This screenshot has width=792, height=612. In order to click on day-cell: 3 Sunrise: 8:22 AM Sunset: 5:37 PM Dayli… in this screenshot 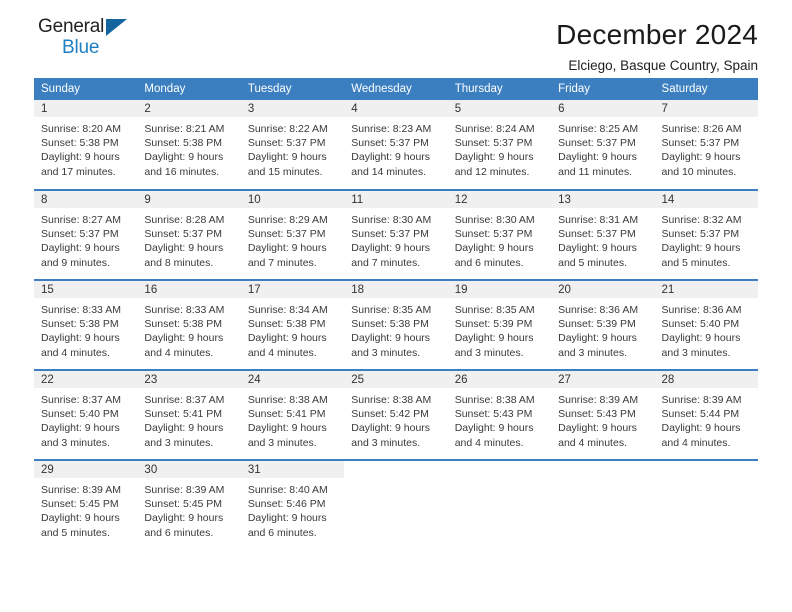, I will do `click(292, 145)`.